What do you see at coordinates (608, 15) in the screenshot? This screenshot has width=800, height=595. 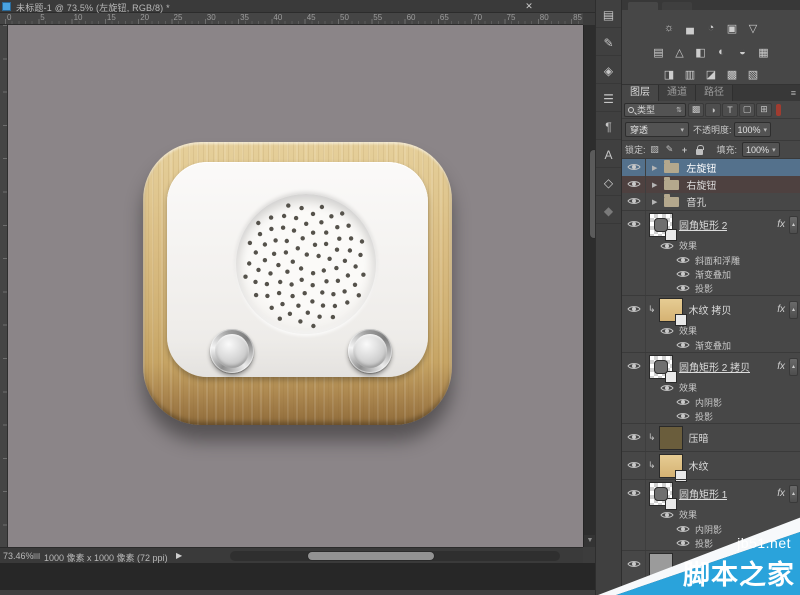 I see `histogram-panel-icon: ▤` at bounding box center [608, 15].